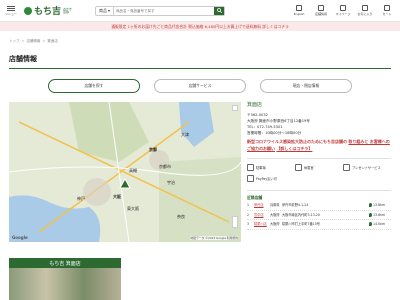 Image resolution: width=400 pixels, height=300 pixels. I want to click on rest-area-icon, so click(298, 167).